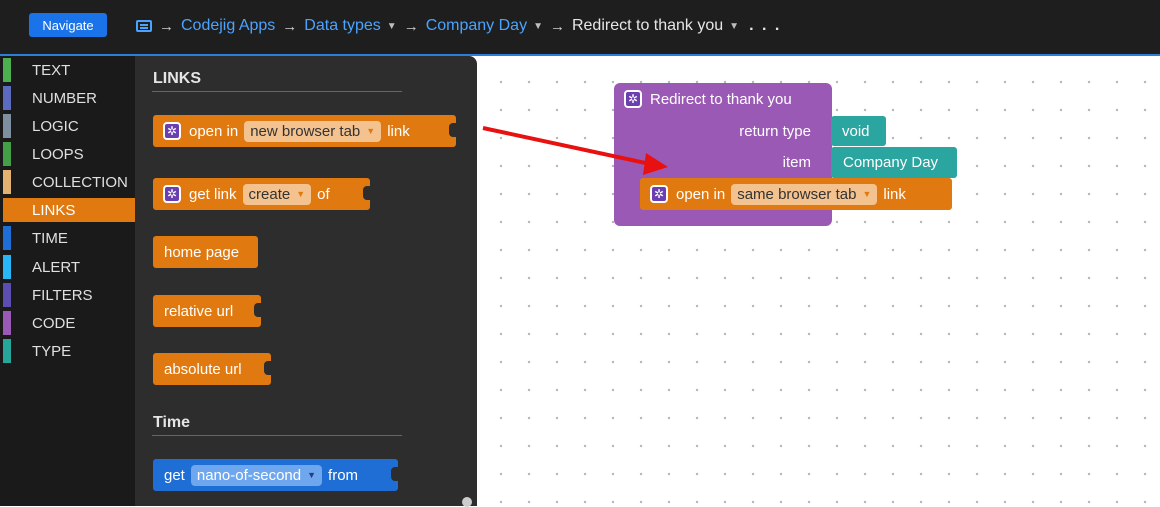 The image size is (1160, 507). What do you see at coordinates (575, 150) in the screenshot?
I see `red-arrow-annotation` at bounding box center [575, 150].